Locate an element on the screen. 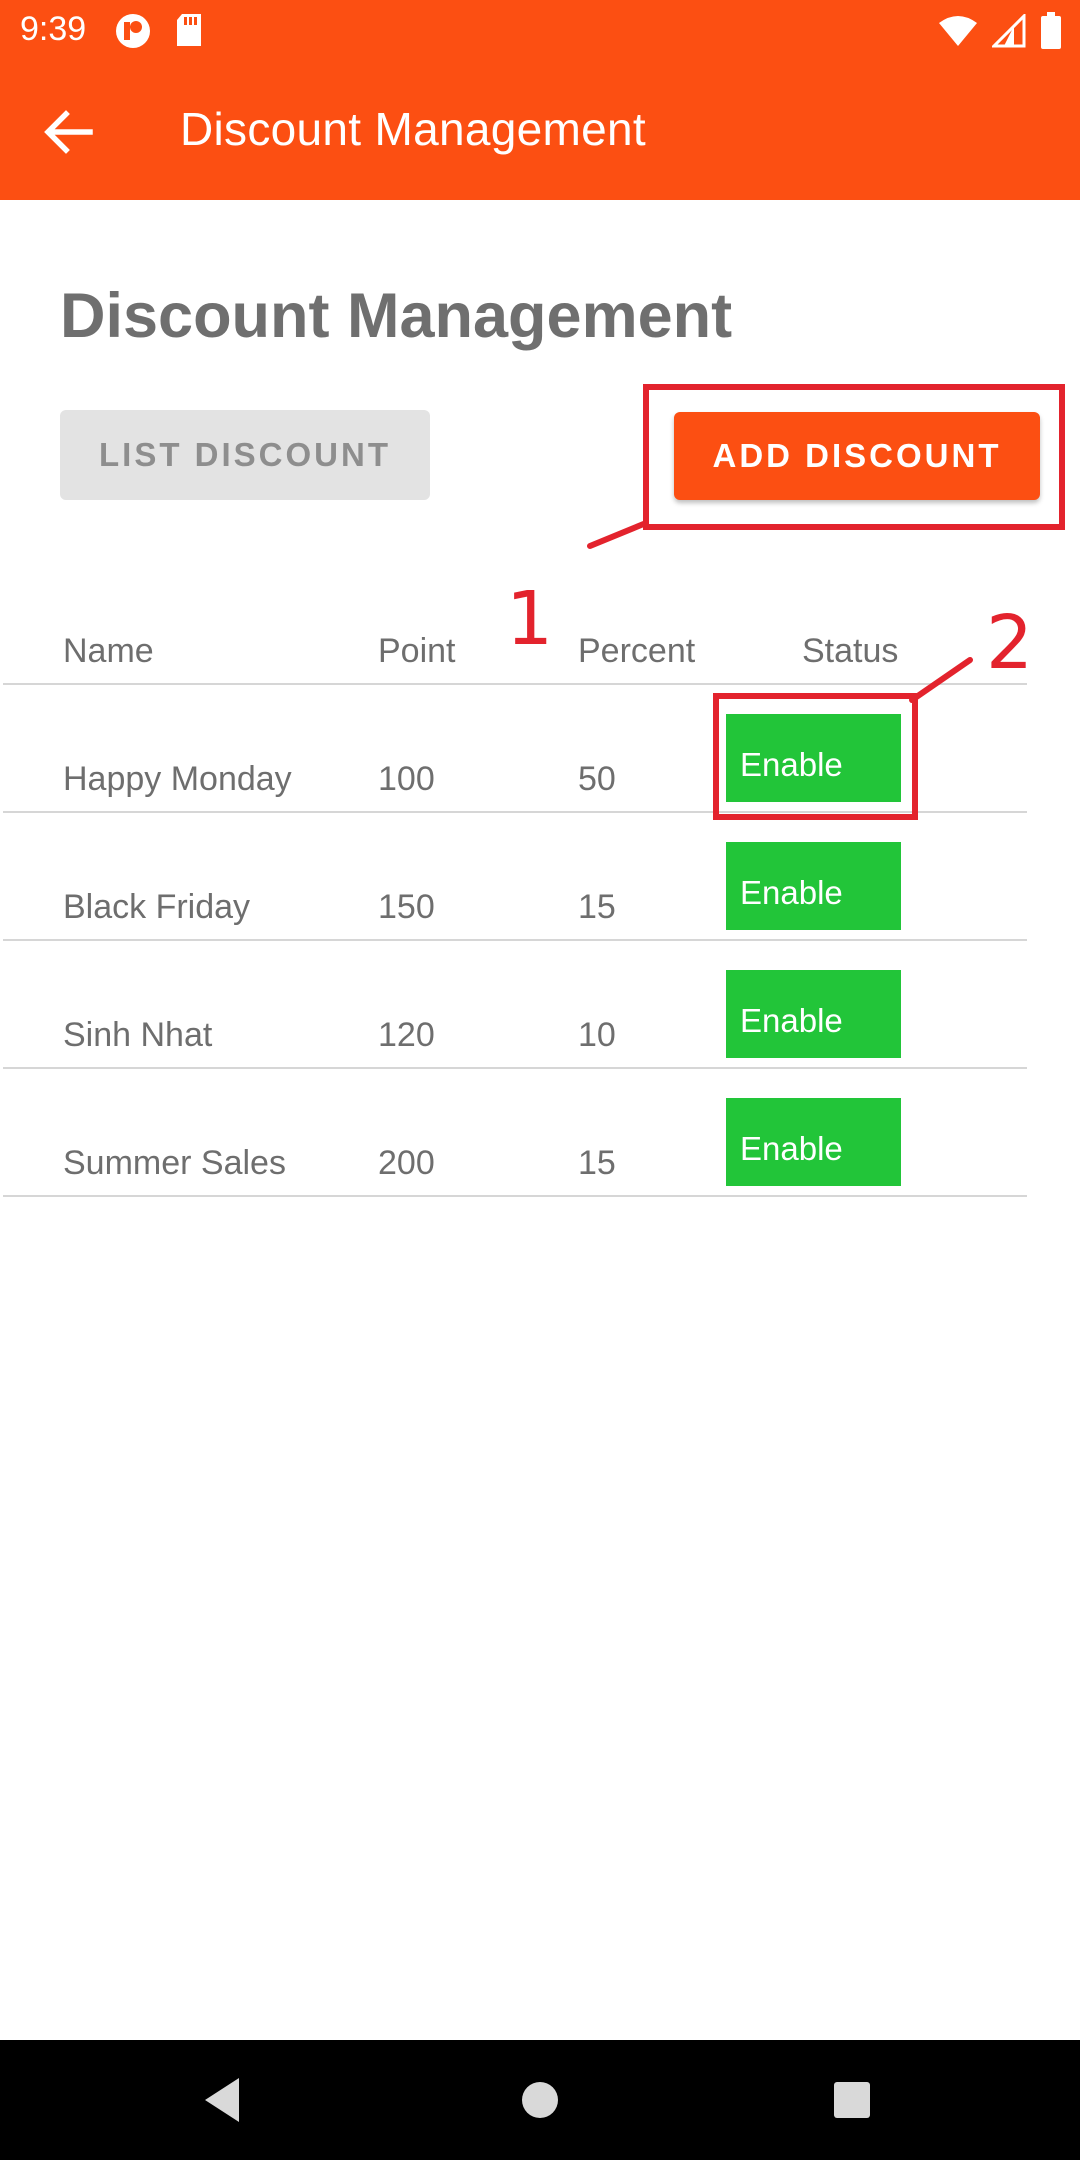 The image size is (1080, 2160). annotation-label-1: 1 is located at coordinates (530, 619).